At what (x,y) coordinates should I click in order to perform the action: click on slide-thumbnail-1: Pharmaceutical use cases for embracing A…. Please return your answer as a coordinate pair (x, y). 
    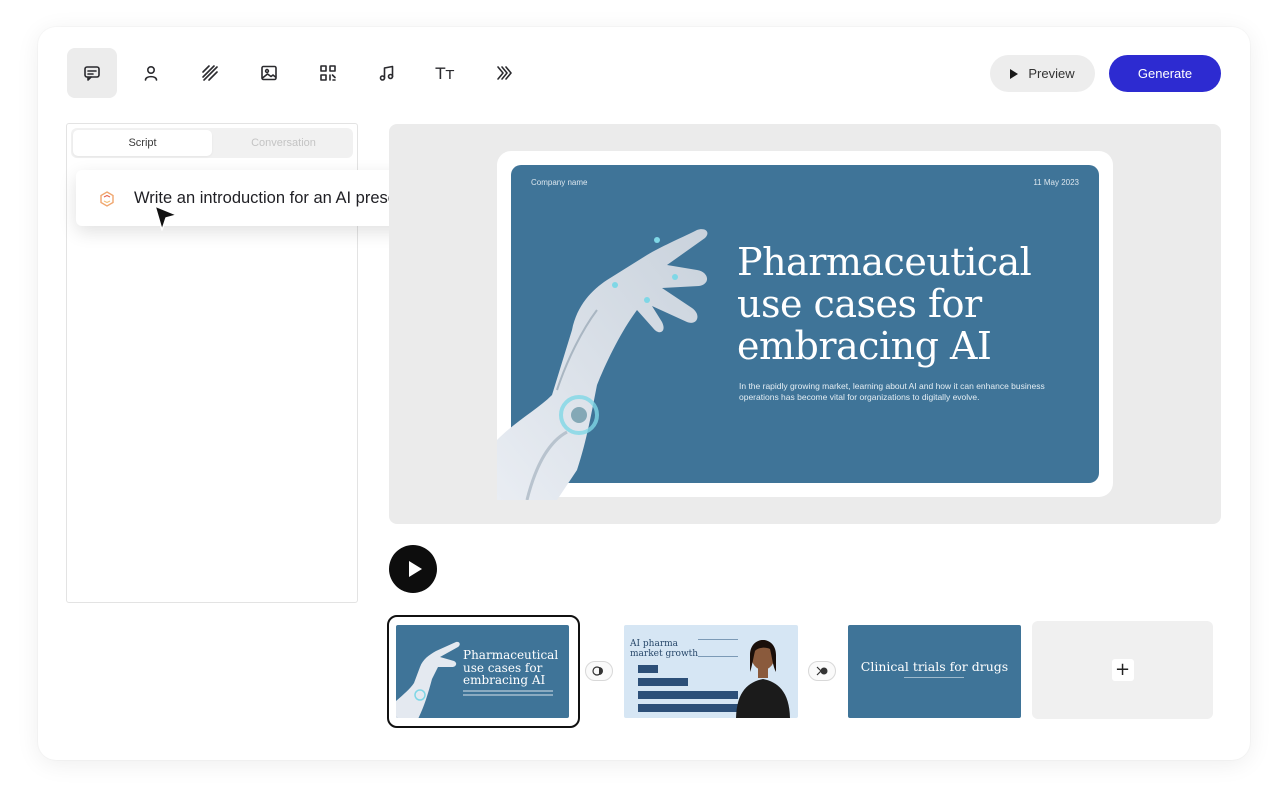
    Looking at the image, I should click on (482, 671).